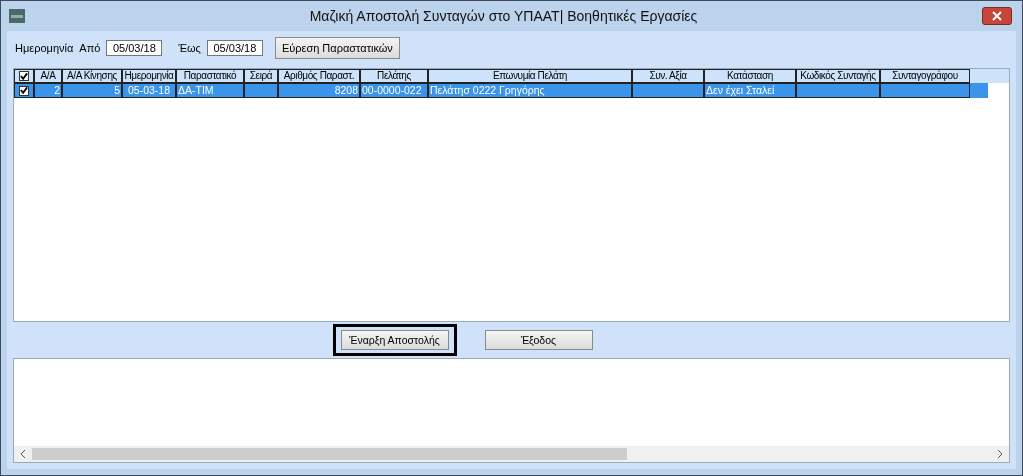  I want to click on table-cell: 8208, so click(319, 90).